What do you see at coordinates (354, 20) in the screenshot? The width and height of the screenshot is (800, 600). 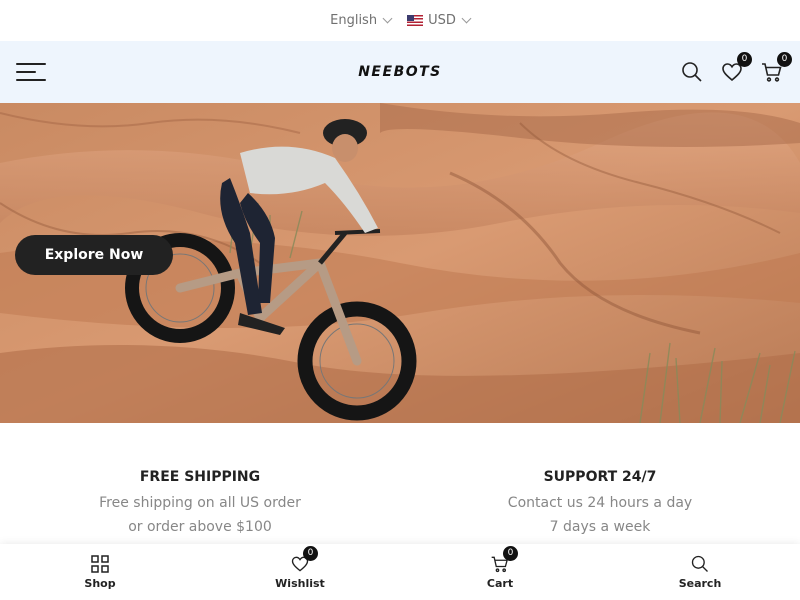 I see `language-label: English` at bounding box center [354, 20].